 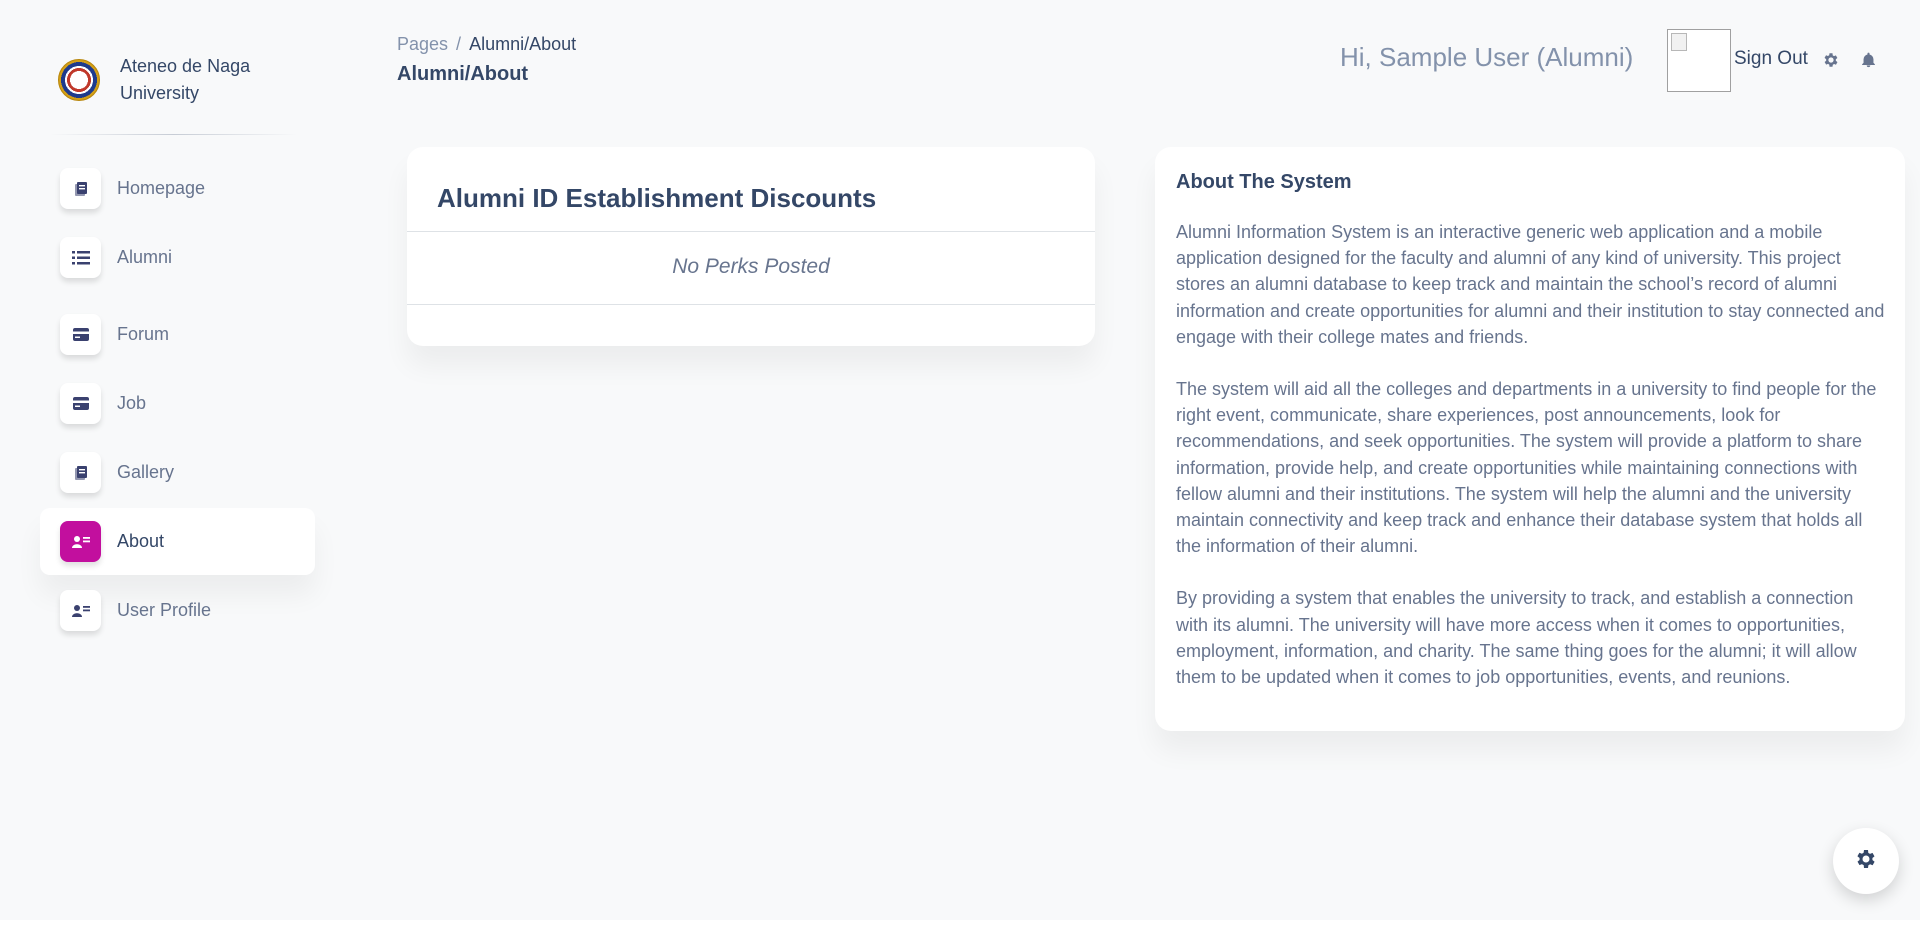 I want to click on sidebar-item-alumni: Alumni, so click(x=177, y=257).